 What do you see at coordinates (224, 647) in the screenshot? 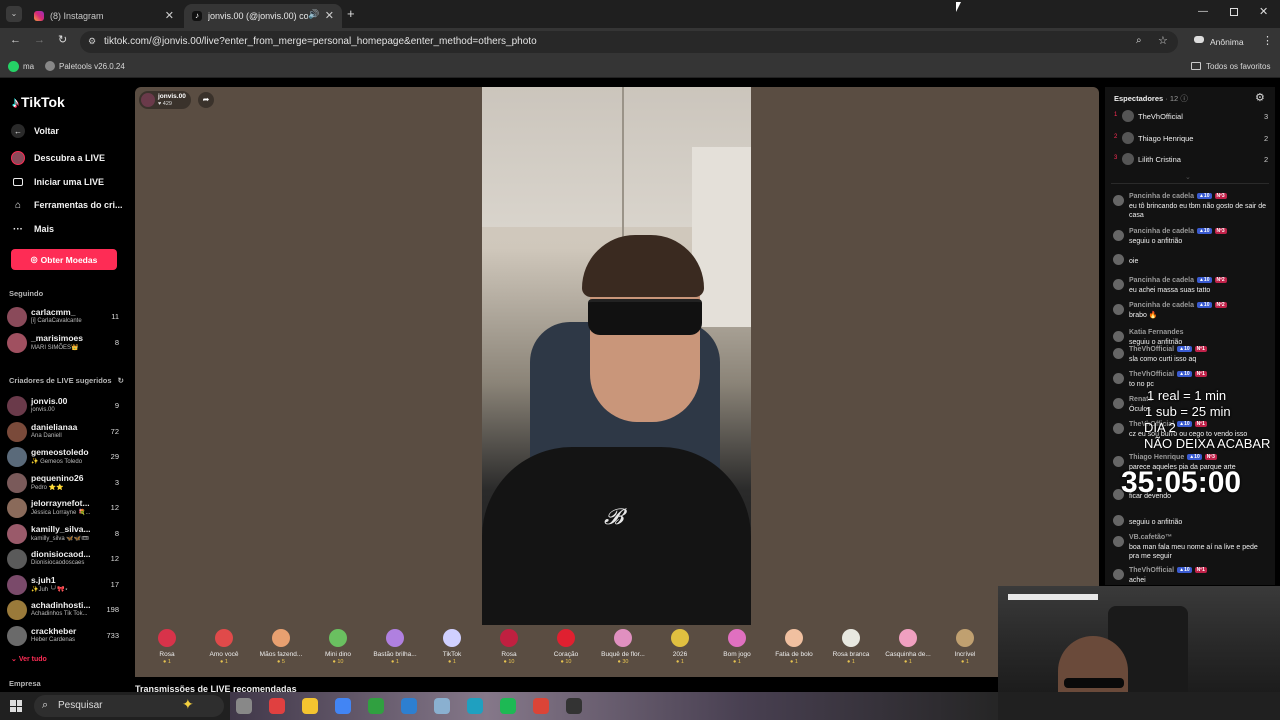
I see `gift-item: Amo você ● 1` at bounding box center [224, 647].